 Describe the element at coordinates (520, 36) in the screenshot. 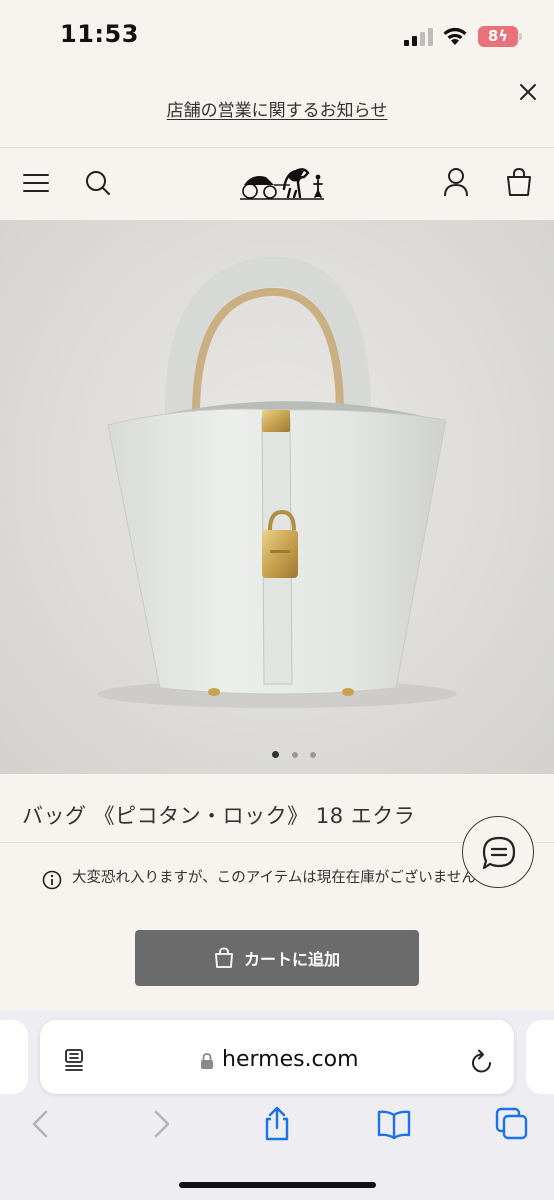

I see `battery-tip` at that location.